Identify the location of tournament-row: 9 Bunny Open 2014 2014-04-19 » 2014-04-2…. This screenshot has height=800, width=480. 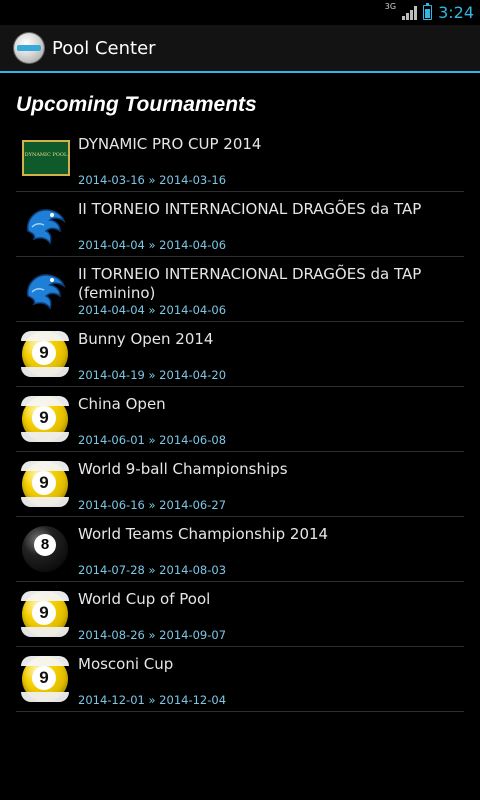
(240, 354).